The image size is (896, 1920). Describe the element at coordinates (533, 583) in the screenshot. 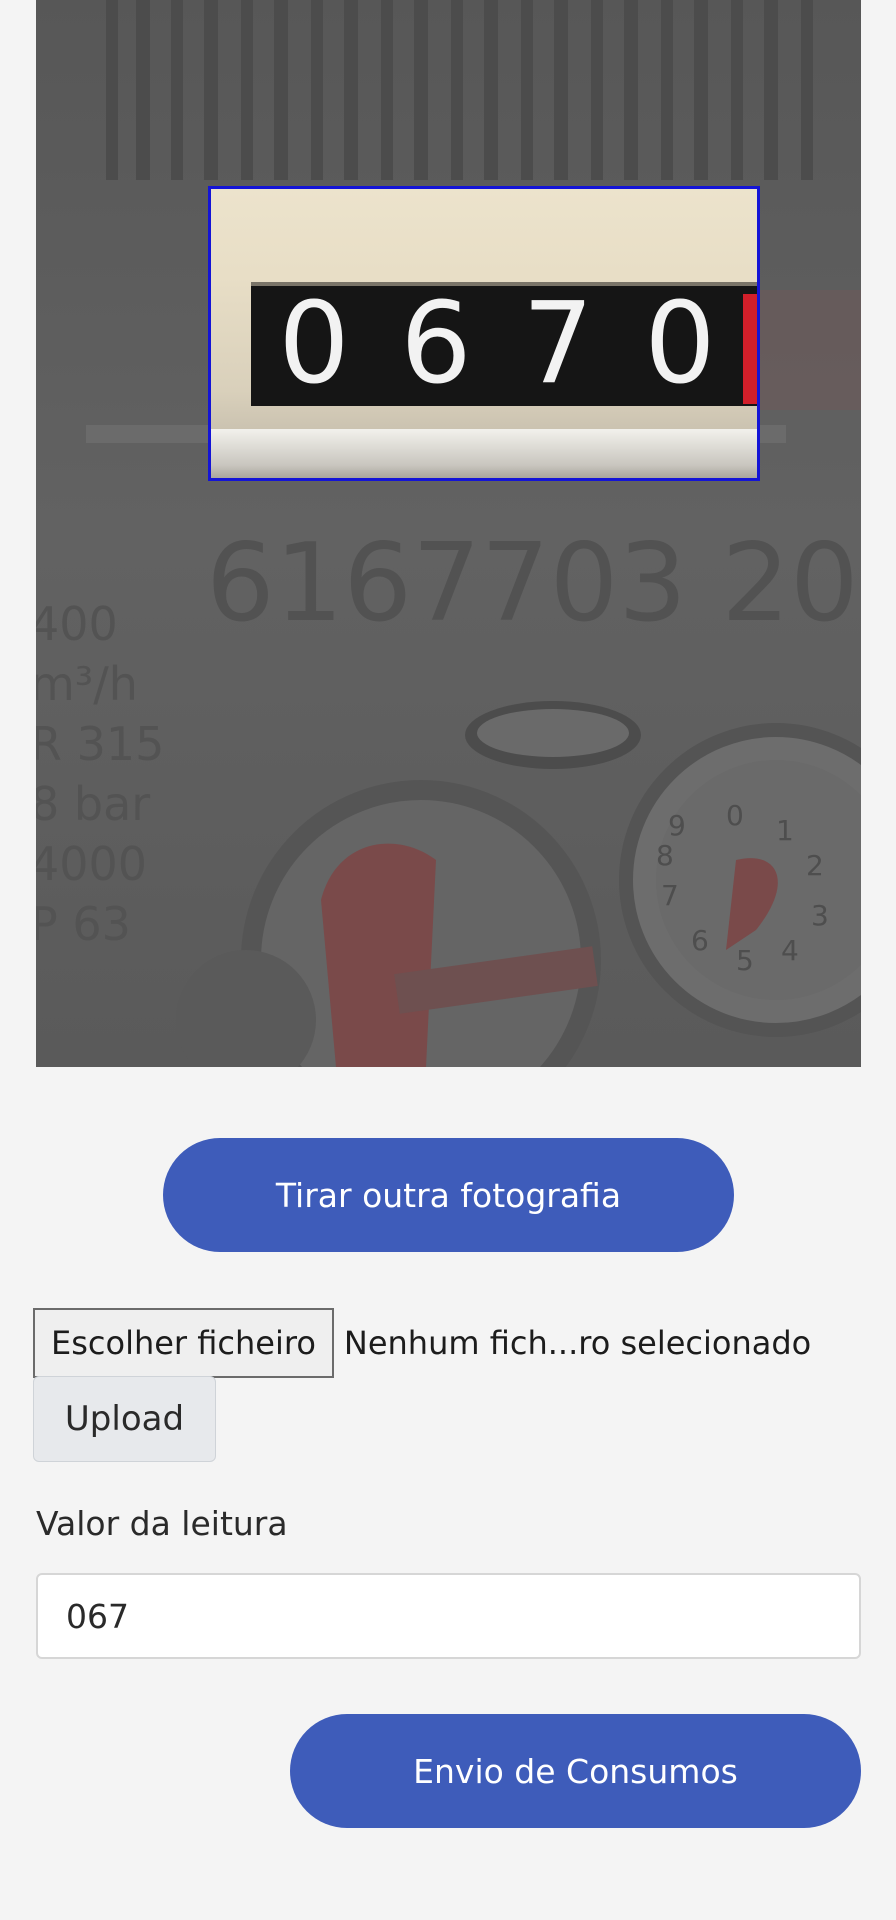

I see `meter-serial-text: 6167703 201` at that location.